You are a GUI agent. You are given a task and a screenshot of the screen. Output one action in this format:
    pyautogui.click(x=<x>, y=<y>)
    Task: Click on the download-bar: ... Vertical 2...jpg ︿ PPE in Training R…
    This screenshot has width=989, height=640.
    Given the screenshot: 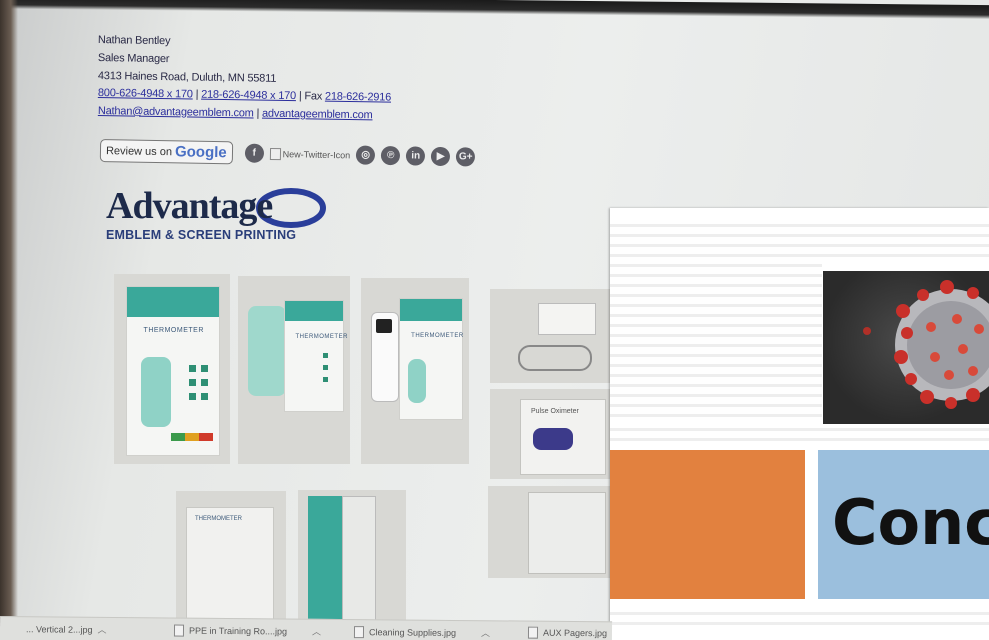 What is the action you would take?
    pyautogui.click(x=306, y=628)
    